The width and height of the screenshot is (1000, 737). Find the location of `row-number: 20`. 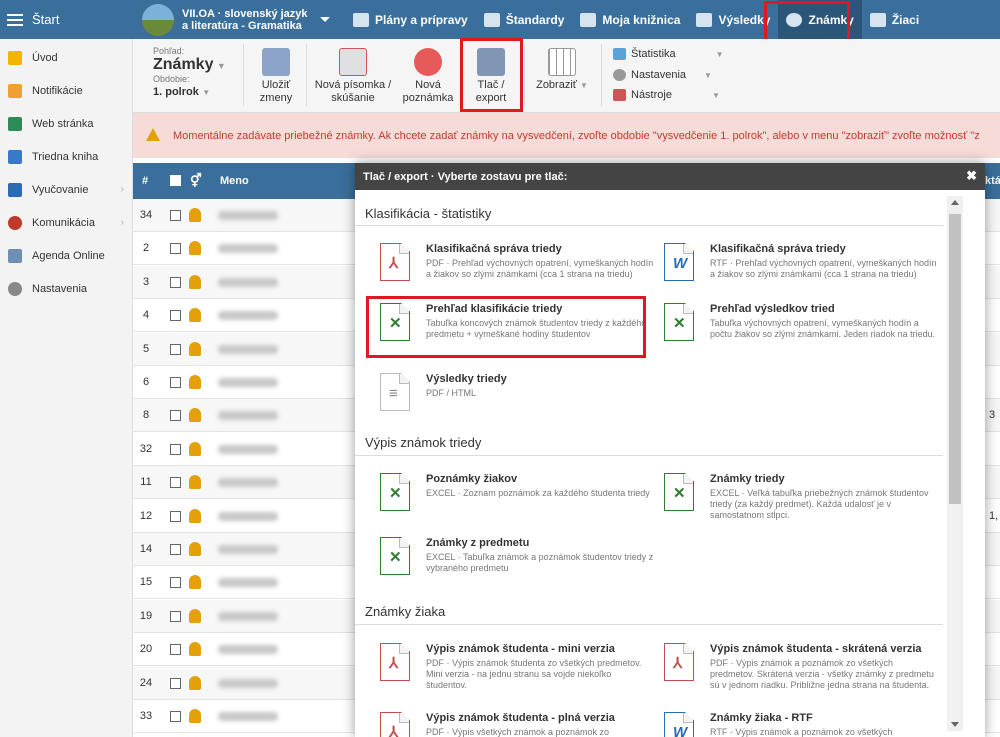

row-number: 20 is located at coordinates (146, 649).